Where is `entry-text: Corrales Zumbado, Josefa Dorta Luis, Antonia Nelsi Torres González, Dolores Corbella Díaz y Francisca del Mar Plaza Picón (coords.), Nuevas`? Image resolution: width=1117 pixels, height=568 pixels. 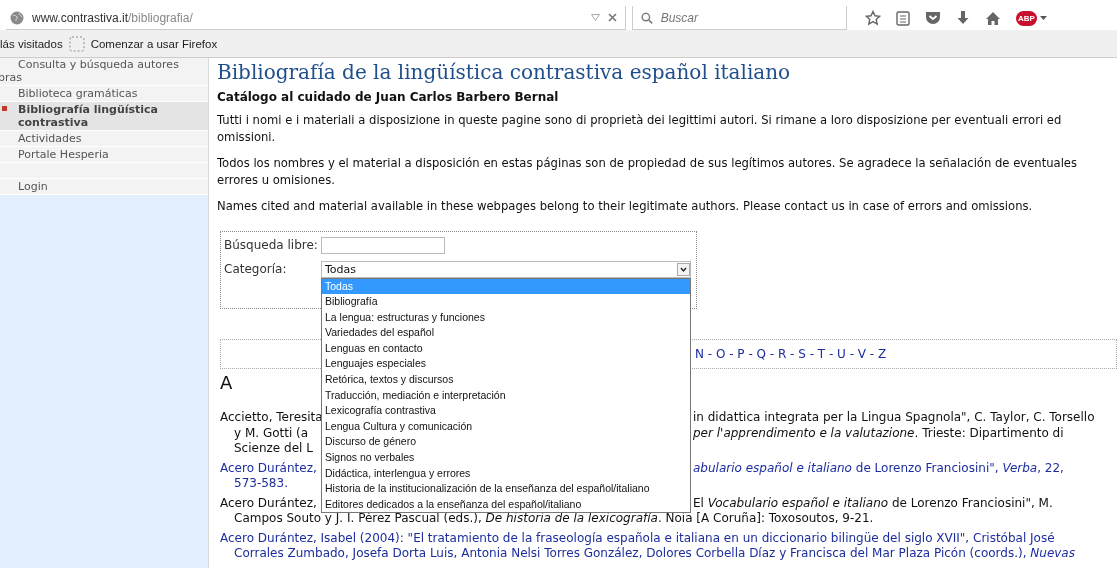 entry-text: Corrales Zumbado, Josefa Dorta Luis, Antonia Nelsi Torres González, Dolores Corbella Díaz y Francisca del Mar Plaza Picón (coords.), Nuevas is located at coordinates (654, 554).